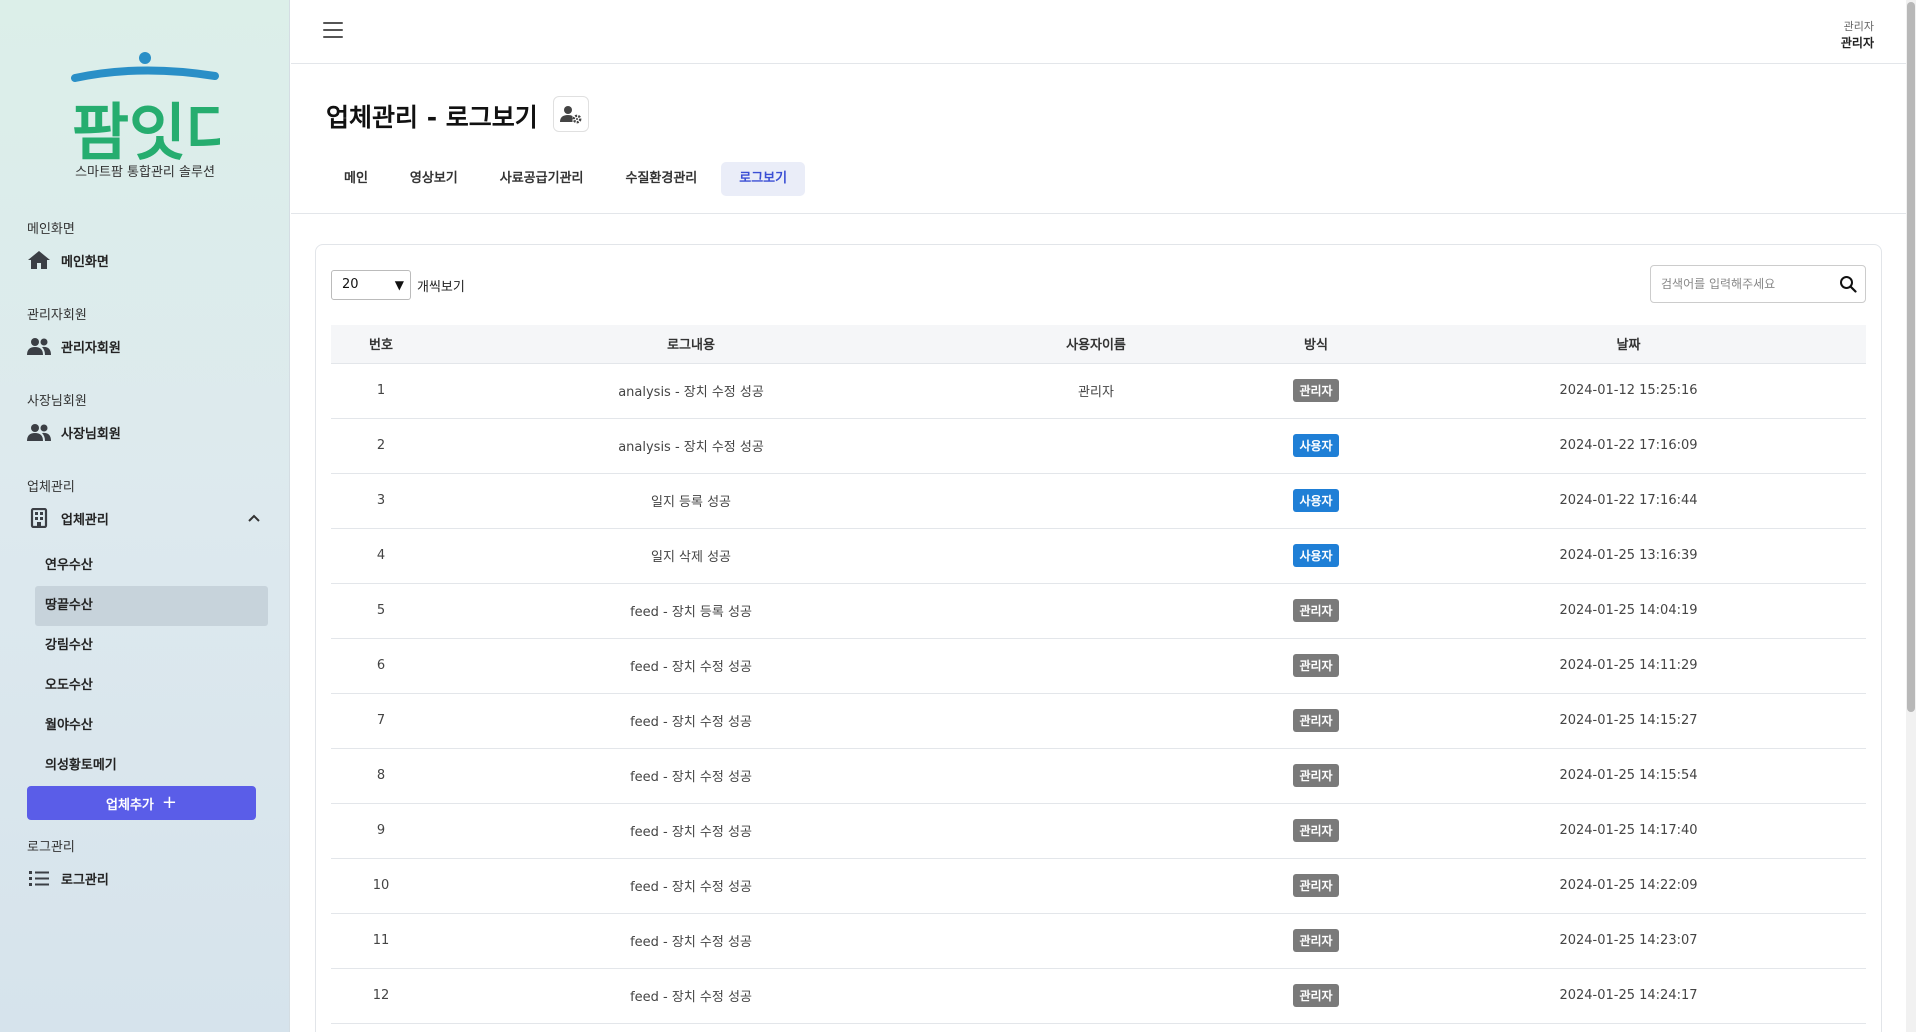  I want to click on cell-date: 2024-01-25 14:22:09, so click(1628, 886).